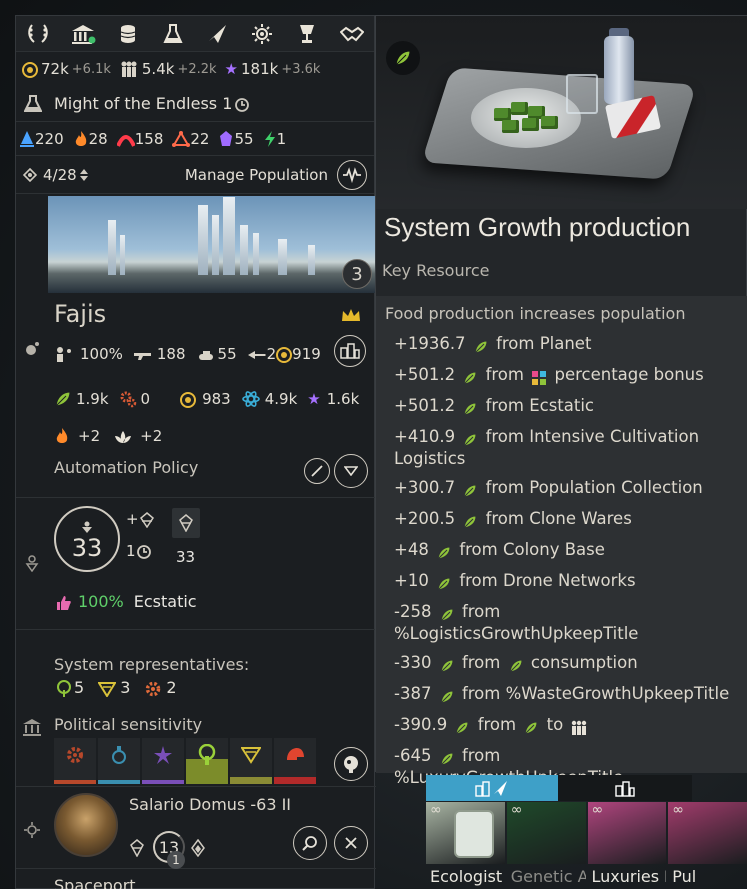 The image size is (747, 889). Describe the element at coordinates (436, 270) in the screenshot. I see `tooltip-subtitle: Key Resource` at that location.